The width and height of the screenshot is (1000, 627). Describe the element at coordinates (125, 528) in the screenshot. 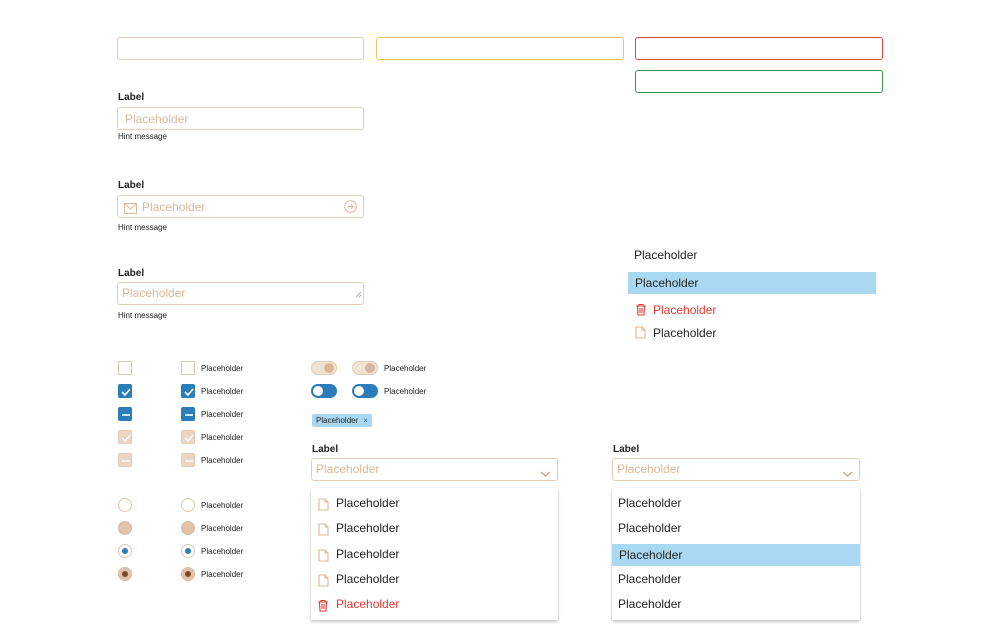

I see `radio-disabled` at that location.